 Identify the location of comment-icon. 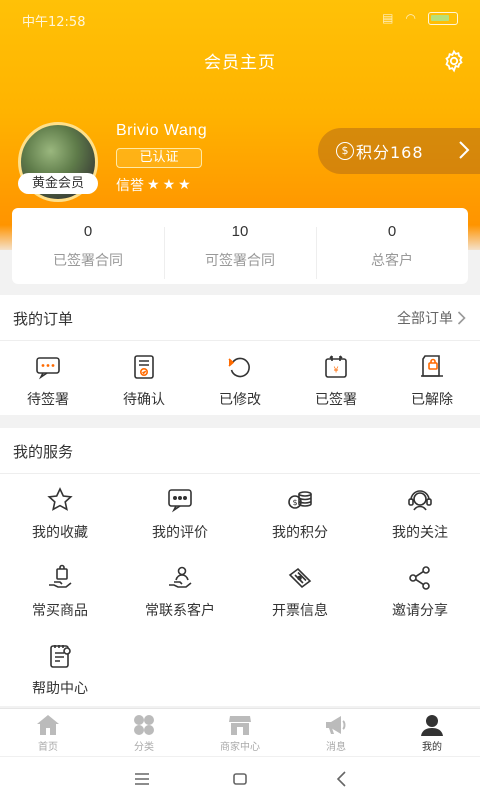
(180, 501).